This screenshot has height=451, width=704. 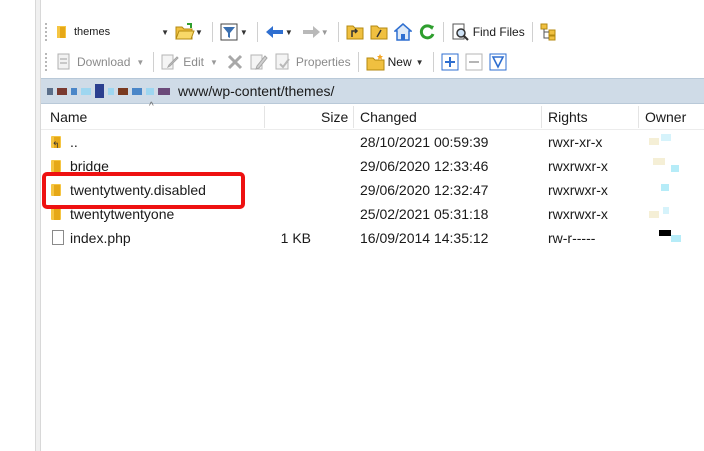 I want to click on file-changed: 25/02/2021 05:31:18, so click(x=424, y=214).